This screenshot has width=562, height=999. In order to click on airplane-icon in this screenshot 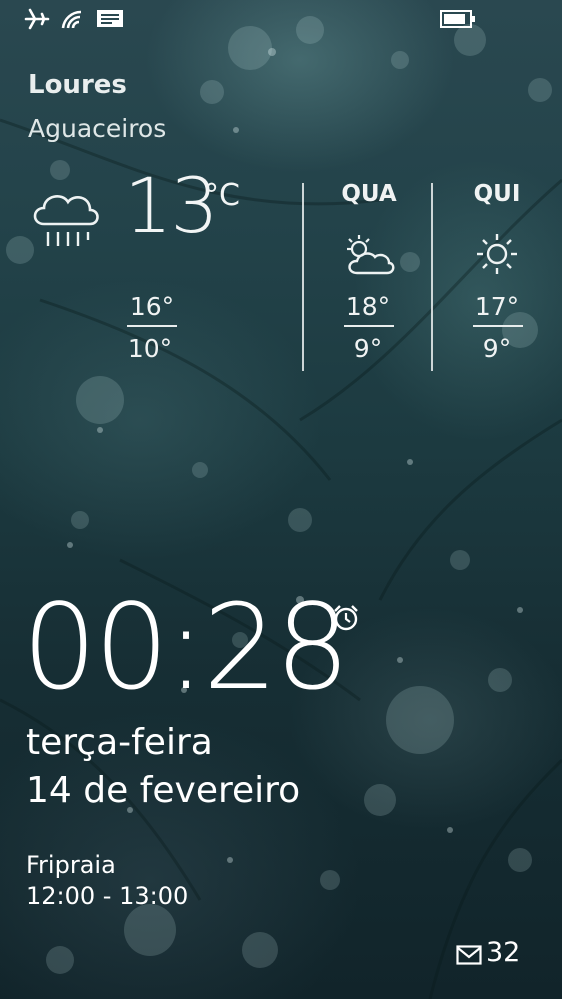, I will do `click(37, 21)`.